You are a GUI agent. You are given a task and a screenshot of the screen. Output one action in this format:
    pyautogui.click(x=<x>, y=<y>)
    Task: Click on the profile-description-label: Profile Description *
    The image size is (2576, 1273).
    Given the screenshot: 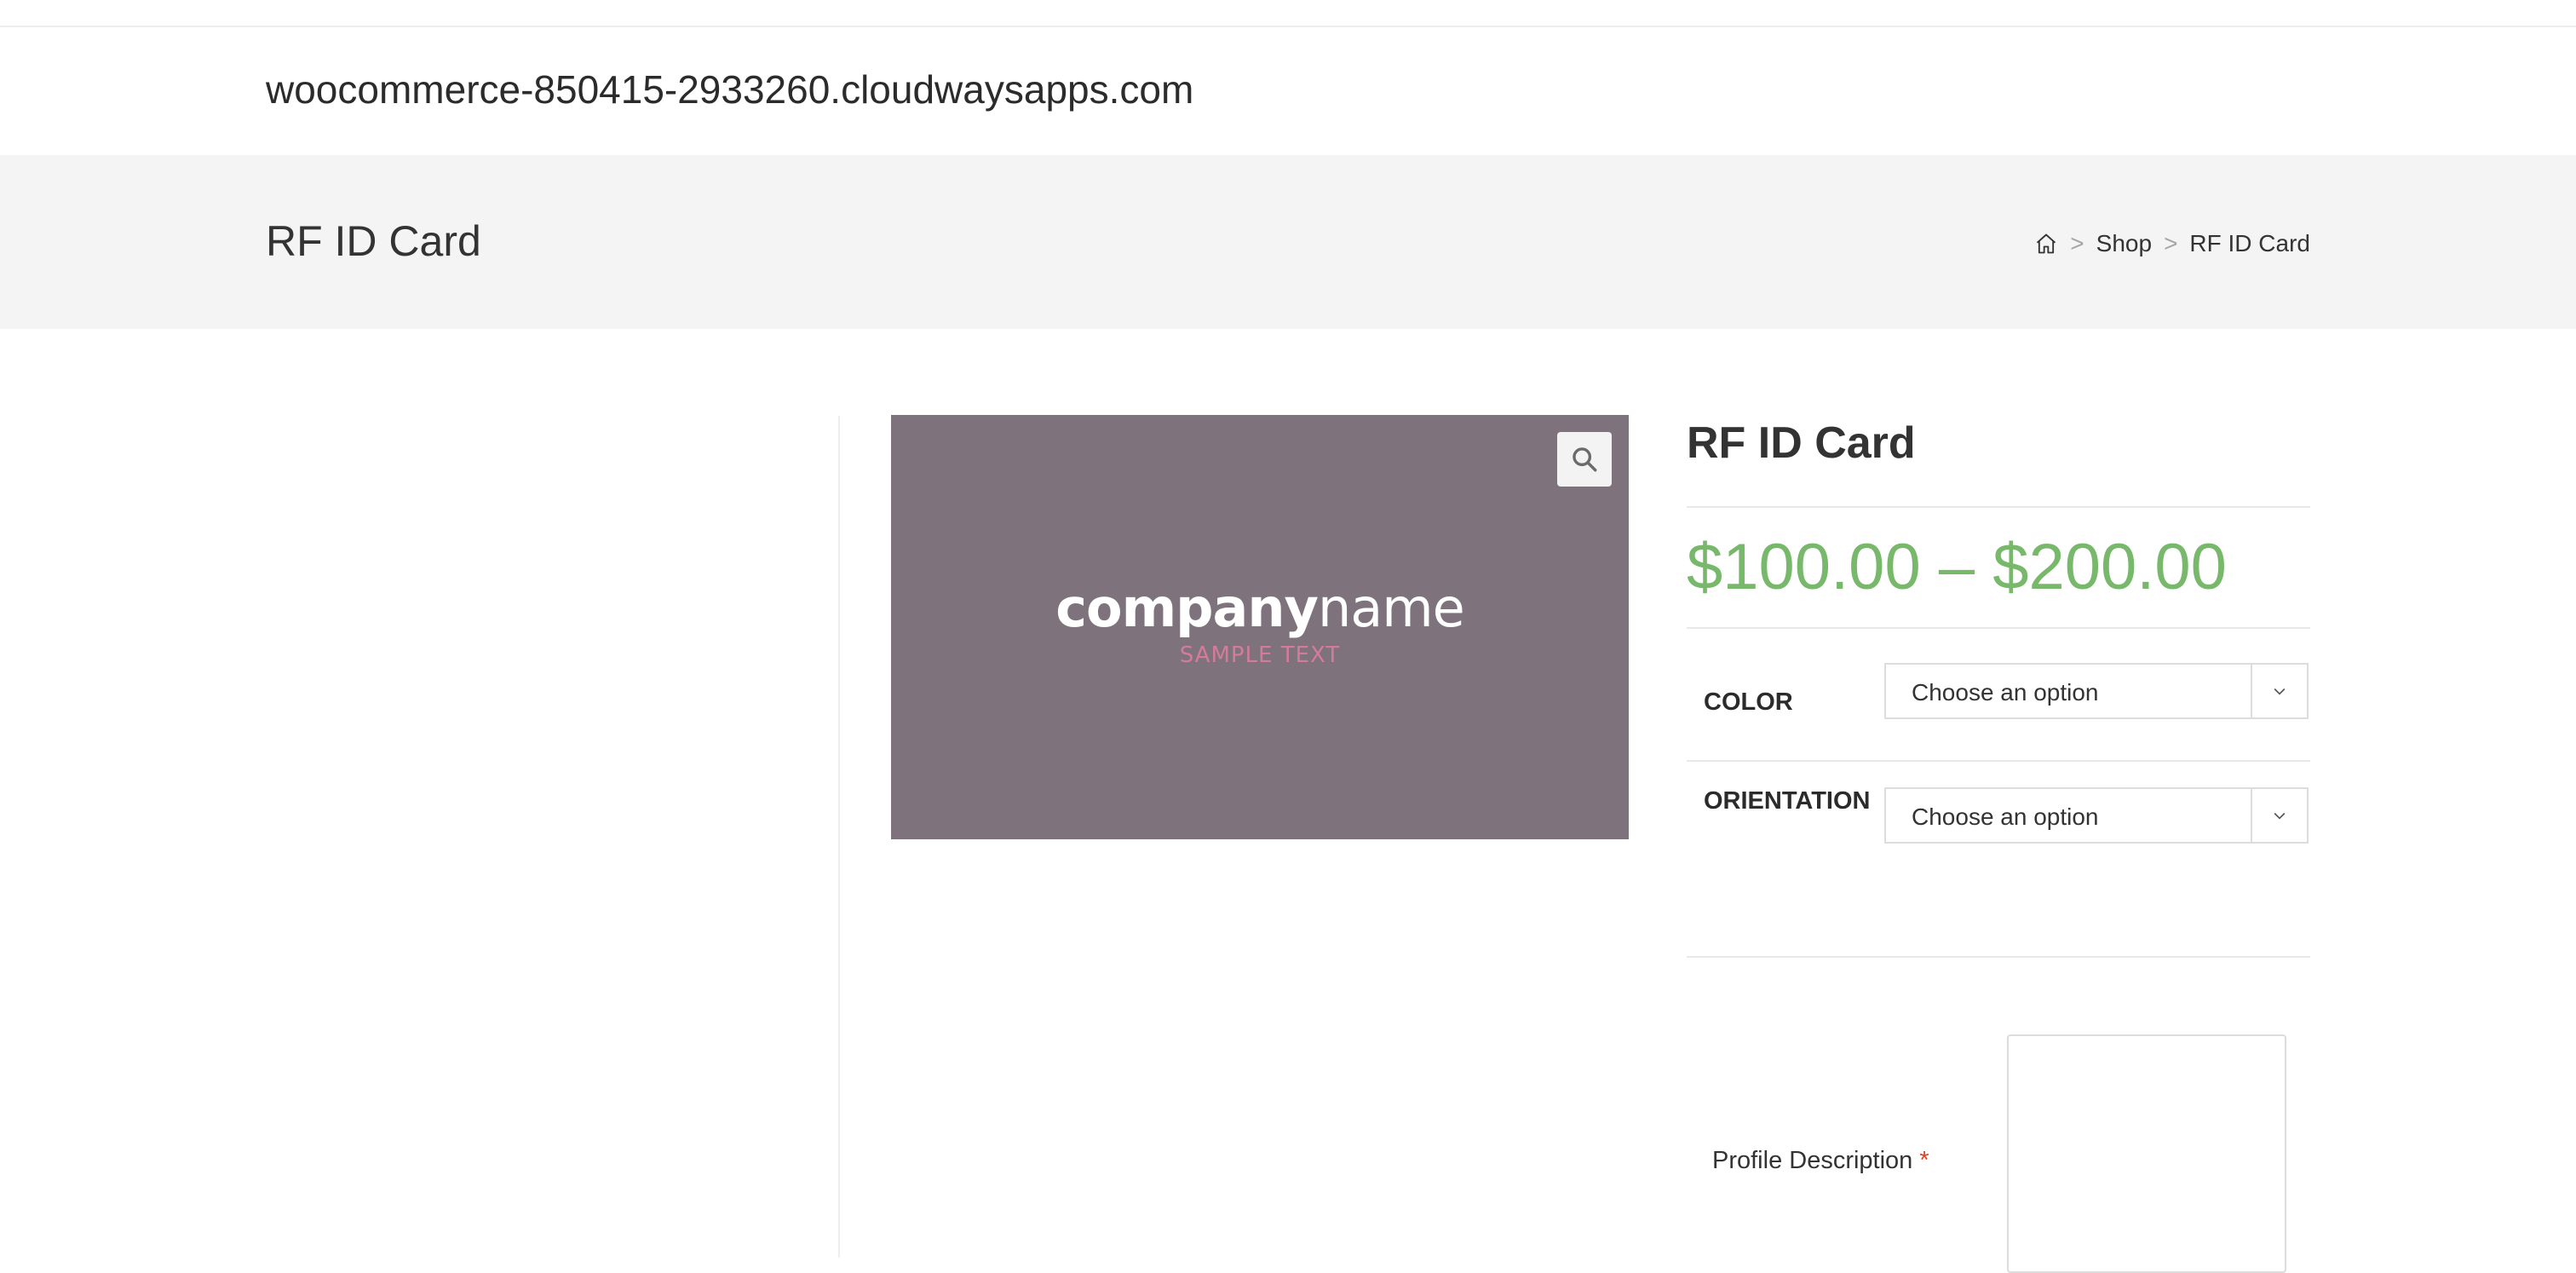 What is the action you would take?
    pyautogui.click(x=1820, y=1161)
    